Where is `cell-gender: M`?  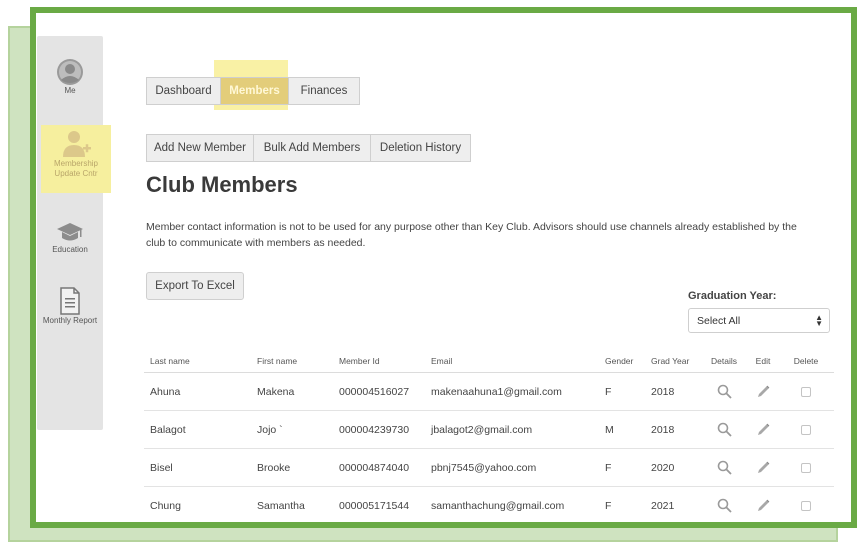
cell-gender: M is located at coordinates (609, 429).